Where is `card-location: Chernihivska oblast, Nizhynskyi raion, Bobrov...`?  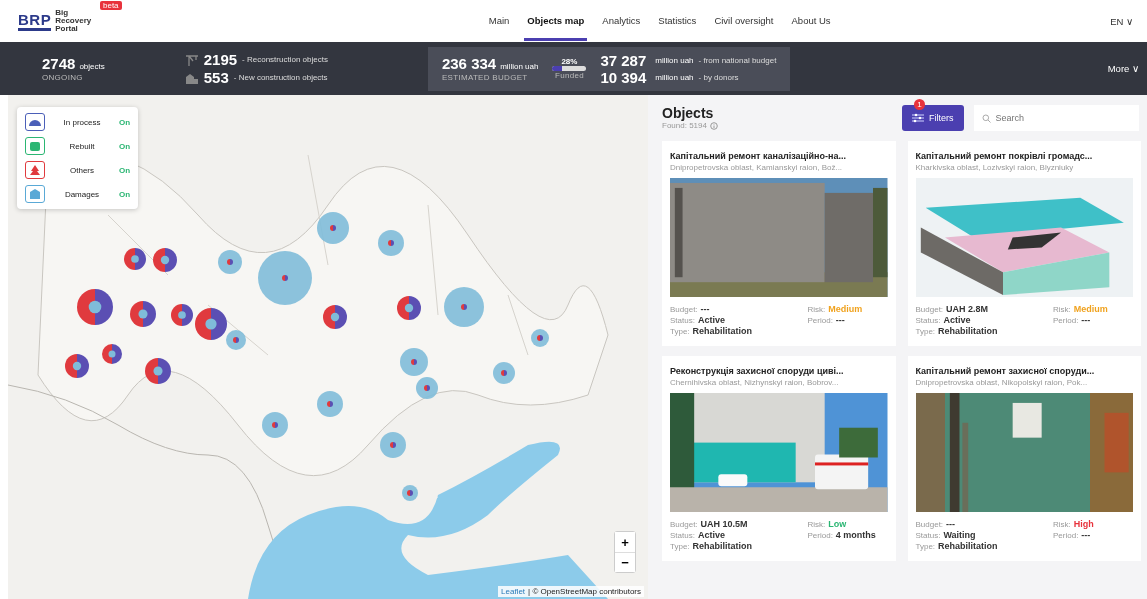 card-location: Chernihivska oblast, Nizhynskyi raion, Bobrov... is located at coordinates (755, 382).